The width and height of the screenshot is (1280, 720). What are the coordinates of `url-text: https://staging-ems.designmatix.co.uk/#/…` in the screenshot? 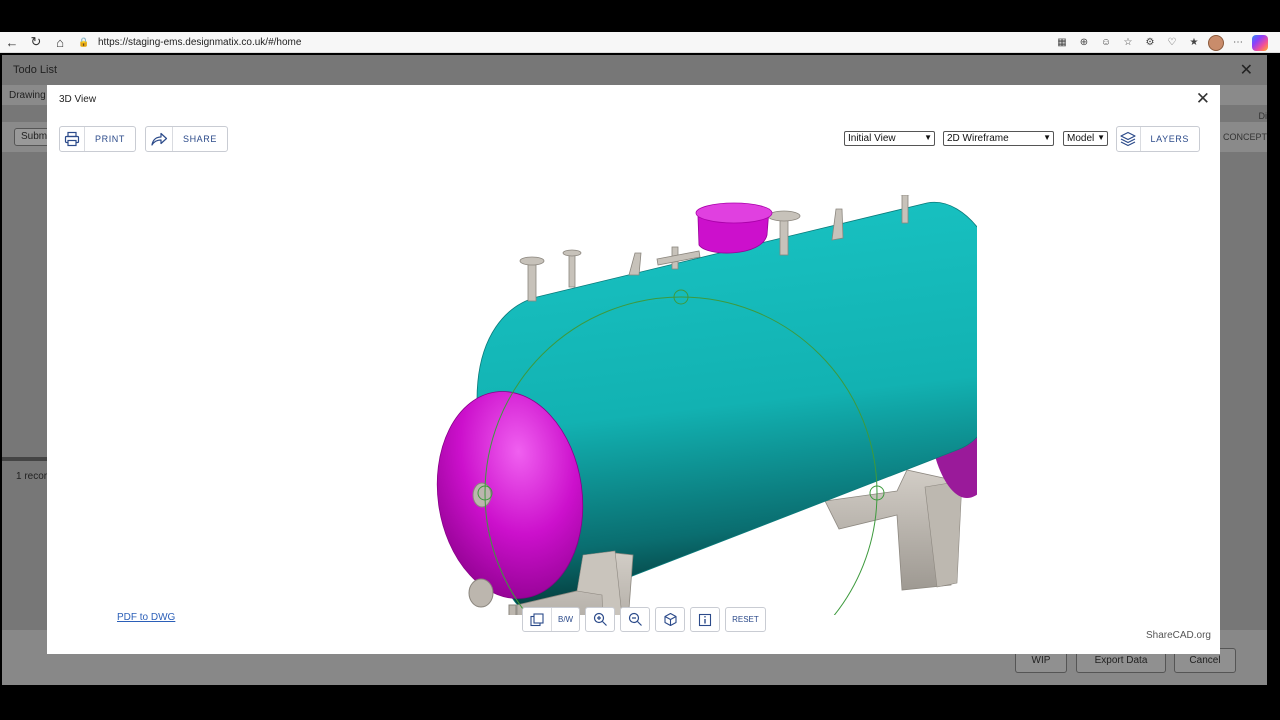 It's located at (200, 42).